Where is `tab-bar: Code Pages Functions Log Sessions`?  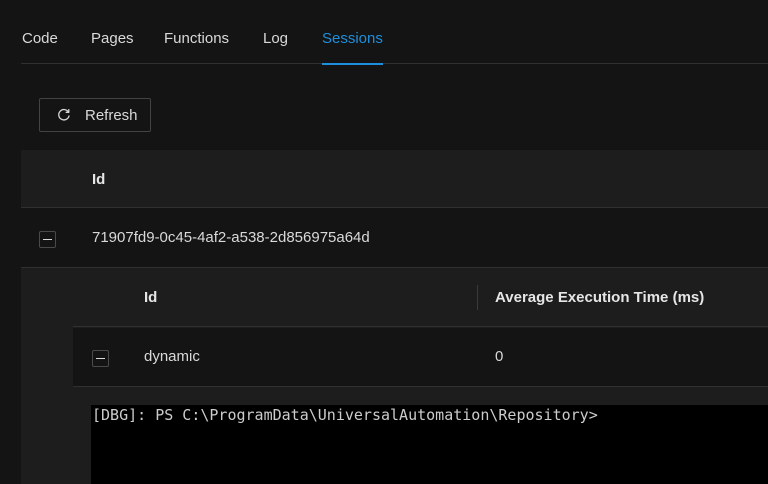 tab-bar: Code Pages Functions Log Sessions is located at coordinates (394, 32).